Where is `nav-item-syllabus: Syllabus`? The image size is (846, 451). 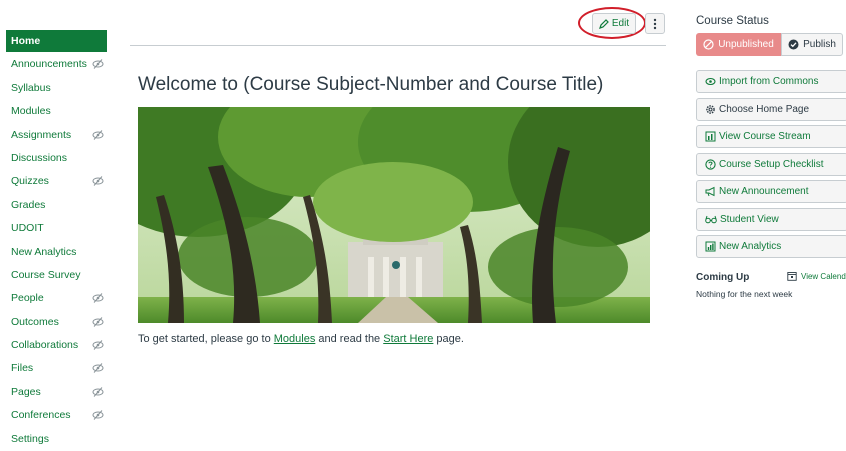 nav-item-syllabus: Syllabus is located at coordinates (56, 88).